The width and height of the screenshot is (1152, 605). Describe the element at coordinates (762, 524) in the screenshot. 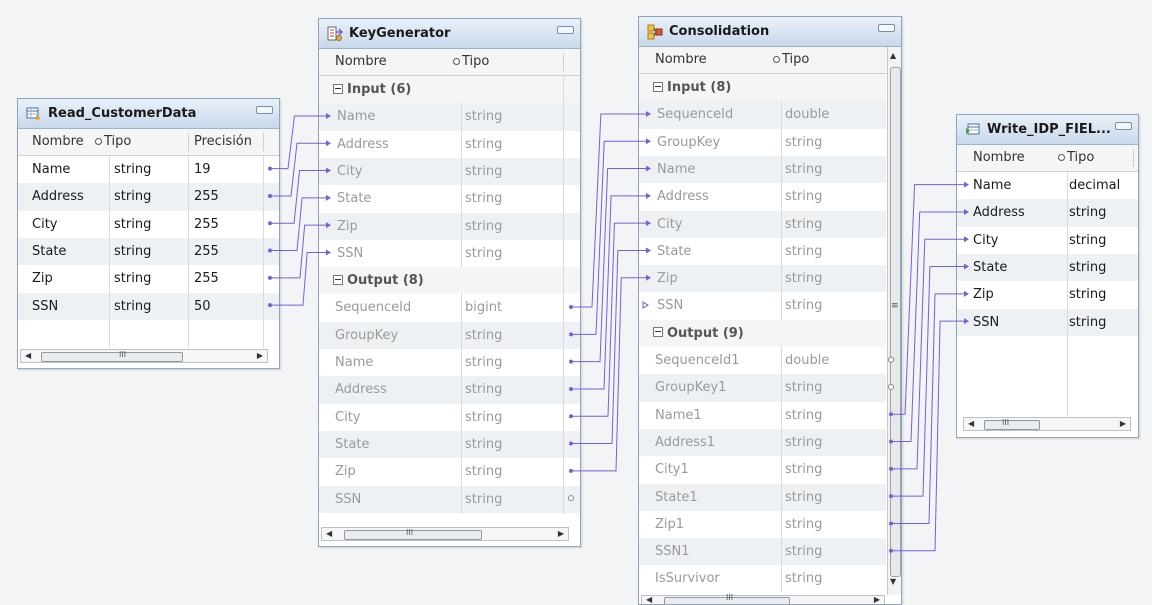

I see `port-row: Zip1 string` at that location.